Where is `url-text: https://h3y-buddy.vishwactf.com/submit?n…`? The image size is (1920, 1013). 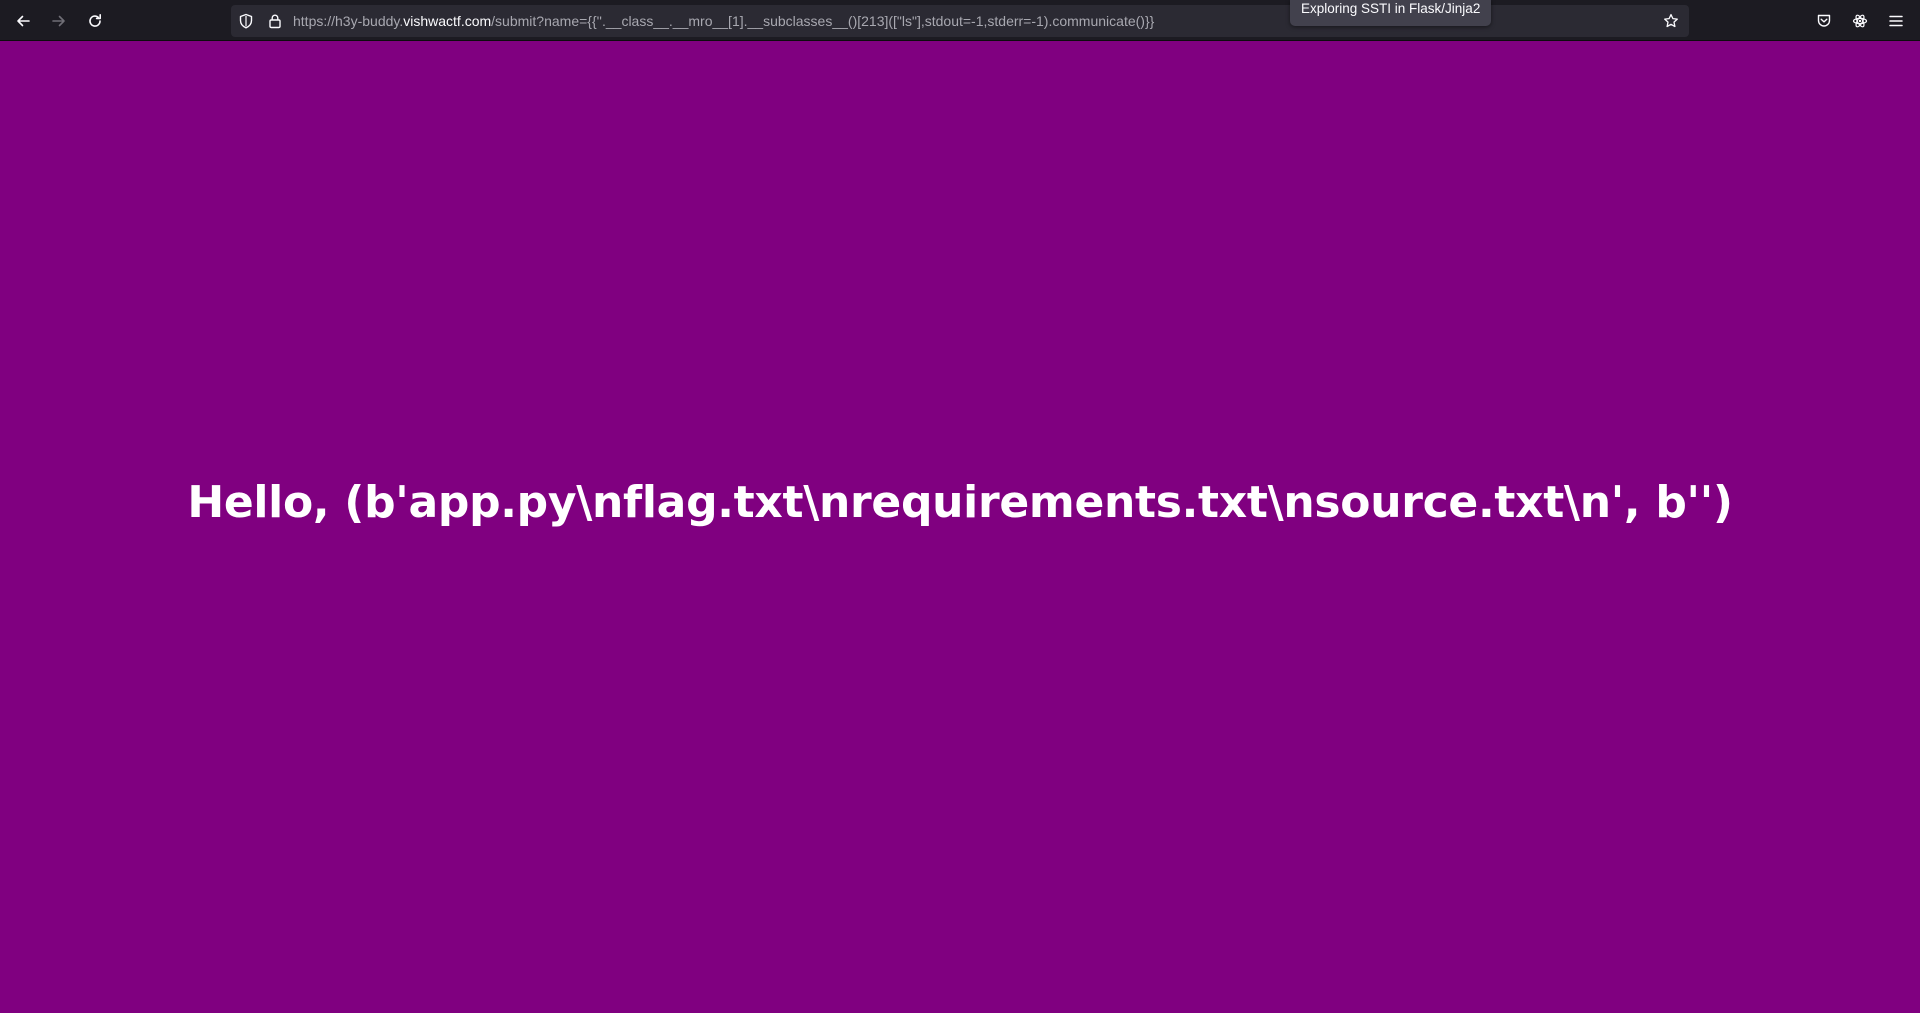
url-text: https://h3y-buddy.vishwactf.com/submit?n… is located at coordinates (723, 21).